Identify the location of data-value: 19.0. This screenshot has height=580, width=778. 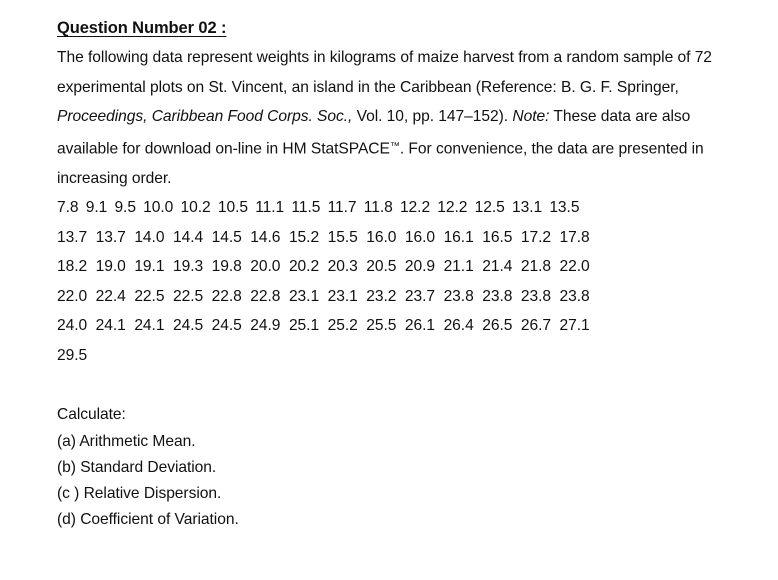
(110, 266).